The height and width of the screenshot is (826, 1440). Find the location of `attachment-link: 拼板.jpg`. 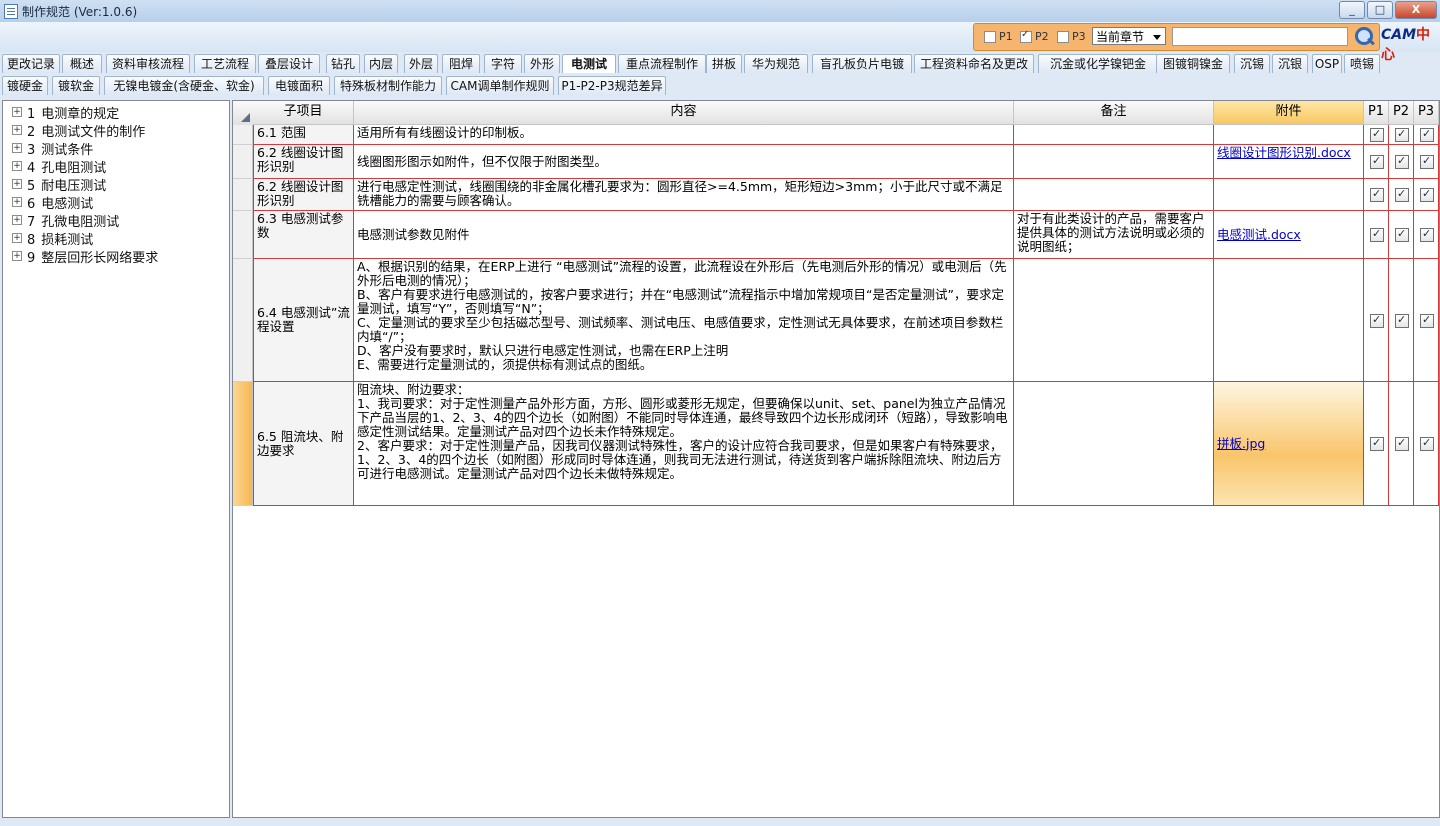

attachment-link: 拼板.jpg is located at coordinates (1241, 443).